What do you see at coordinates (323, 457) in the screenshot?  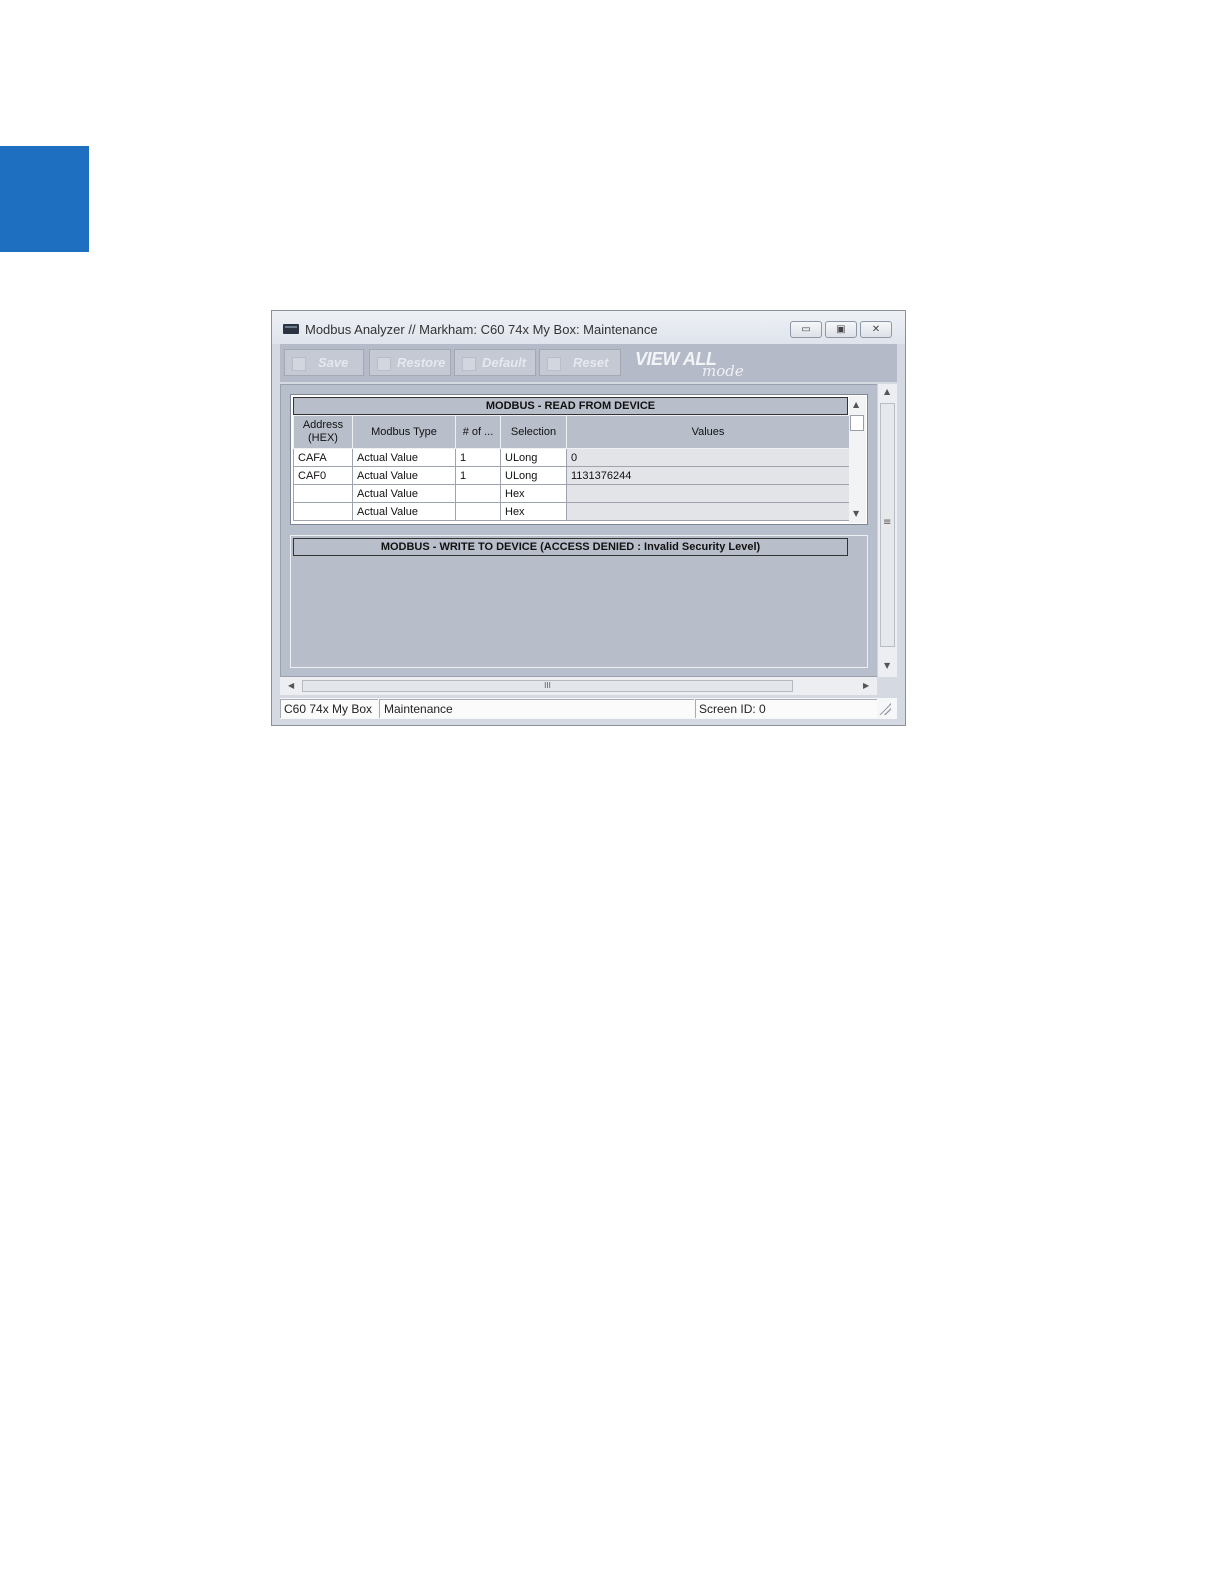 I see `address-cell: CAFA` at bounding box center [323, 457].